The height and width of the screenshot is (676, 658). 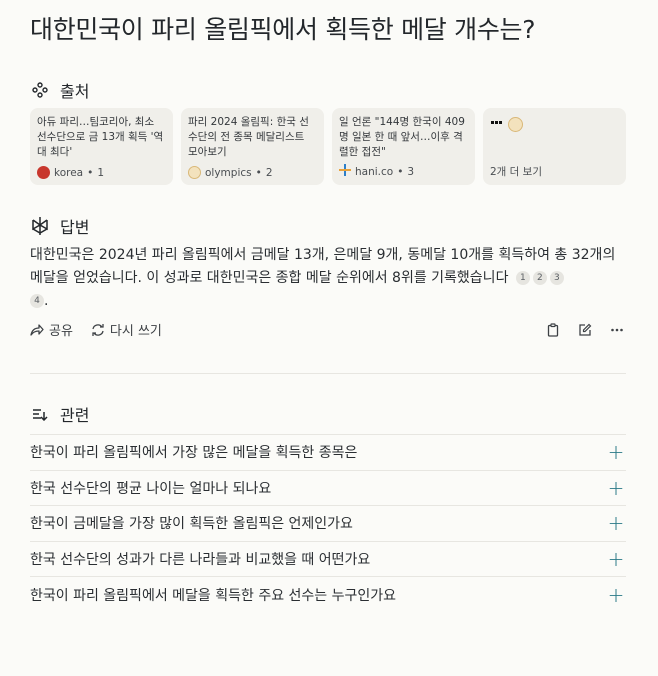 I want to click on edit-button, so click(x=585, y=330).